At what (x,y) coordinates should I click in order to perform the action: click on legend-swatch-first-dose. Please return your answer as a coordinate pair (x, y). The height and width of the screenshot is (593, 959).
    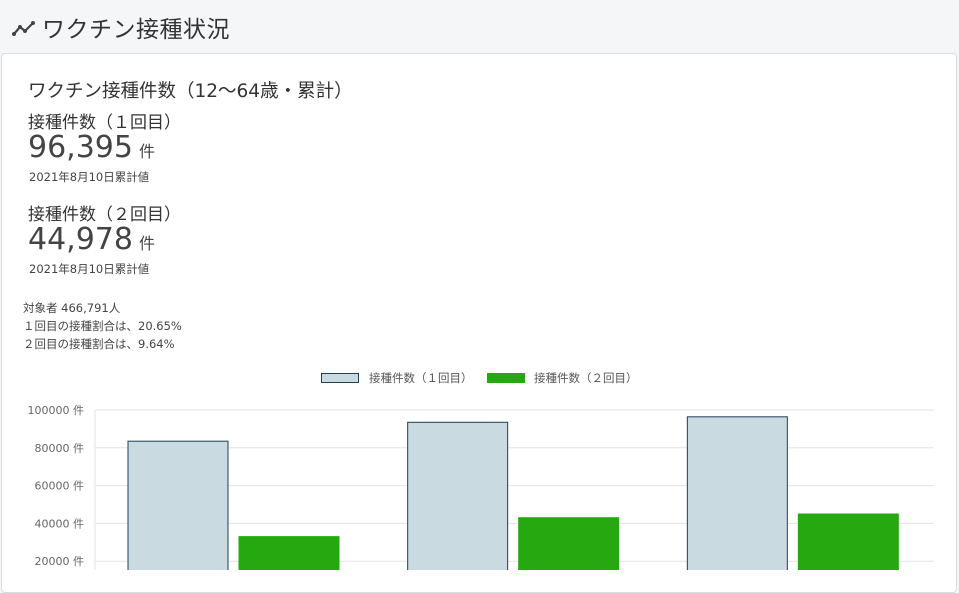
    Looking at the image, I should click on (340, 378).